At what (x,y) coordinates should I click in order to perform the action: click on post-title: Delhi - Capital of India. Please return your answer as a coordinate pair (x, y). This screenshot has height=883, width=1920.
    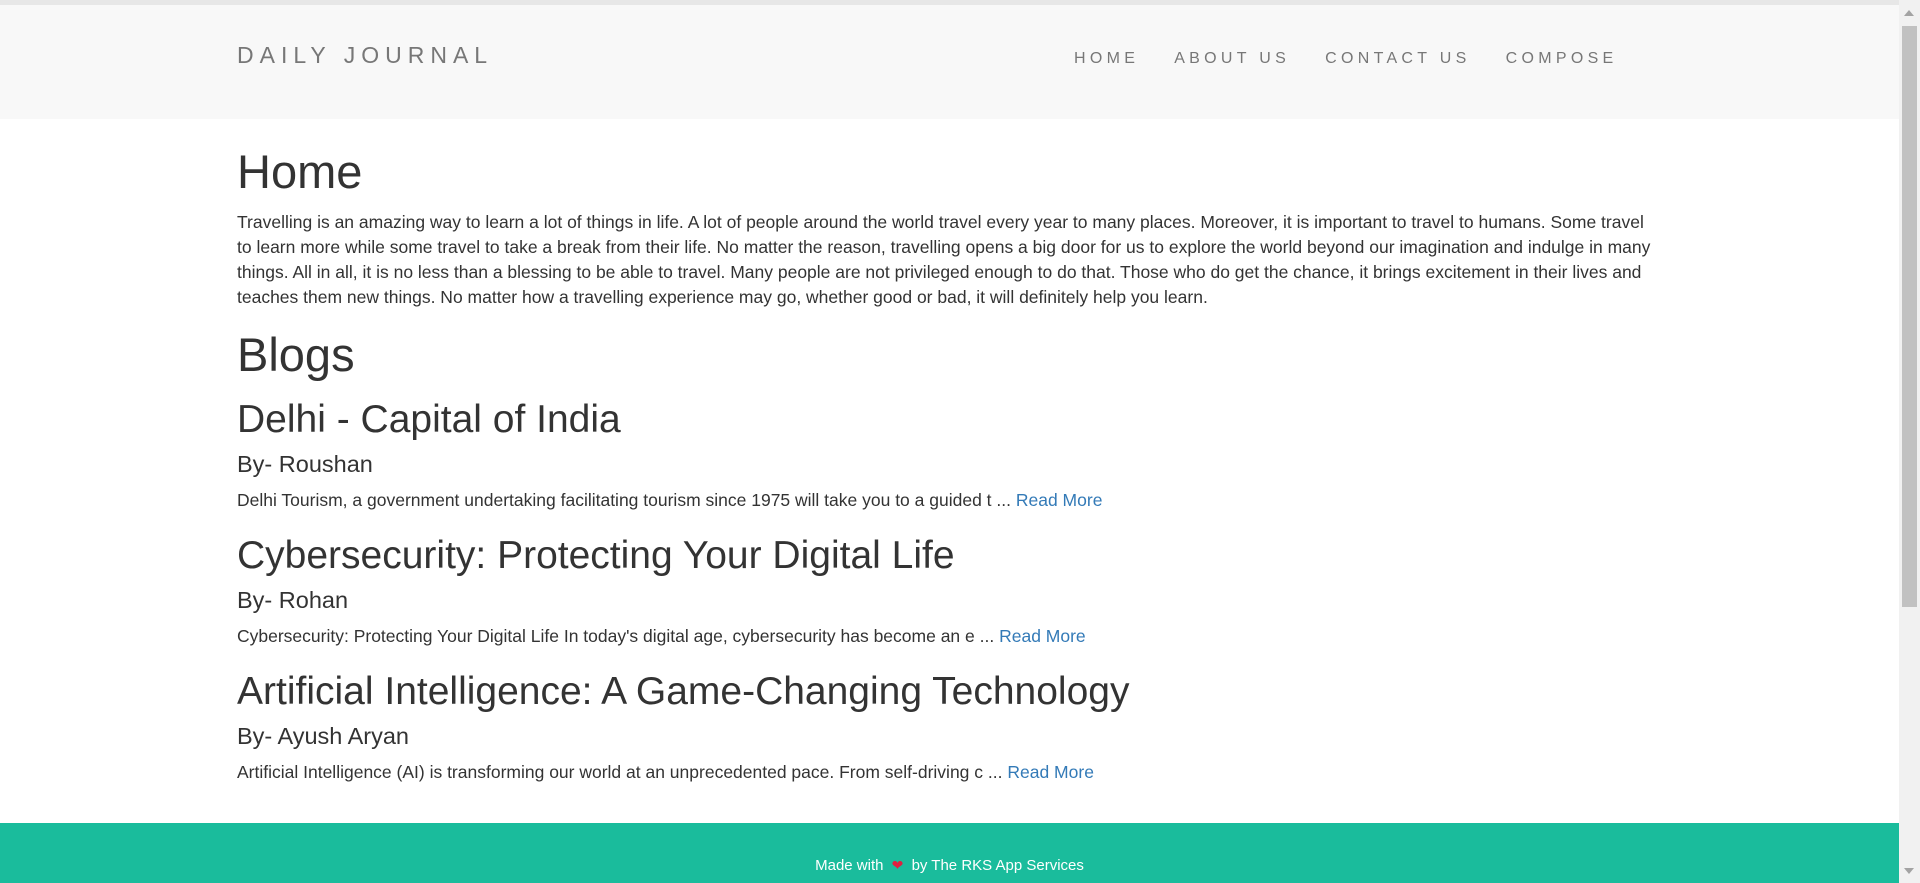
    Looking at the image, I should click on (429, 420).